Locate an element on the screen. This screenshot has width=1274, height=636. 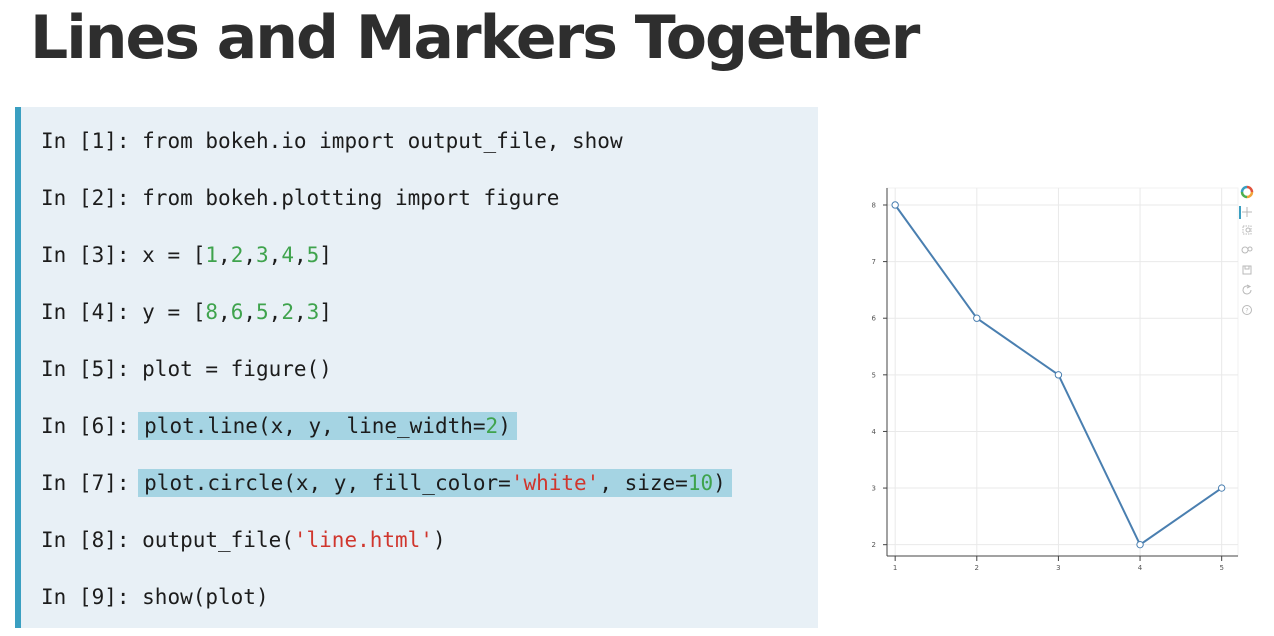
code-prompt: In [3]: is located at coordinates (92, 255).